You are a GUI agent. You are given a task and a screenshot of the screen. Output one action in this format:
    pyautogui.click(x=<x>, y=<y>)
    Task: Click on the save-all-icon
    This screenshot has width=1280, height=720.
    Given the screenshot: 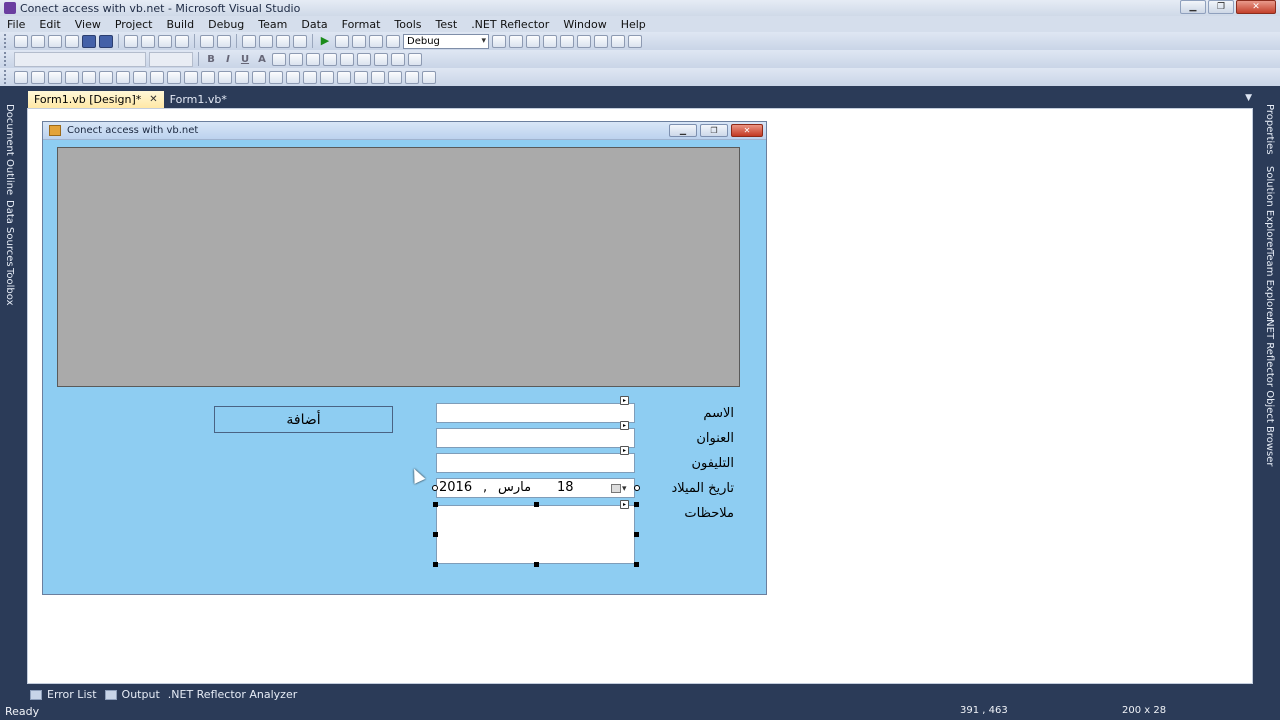 What is the action you would take?
    pyautogui.click(x=106, y=41)
    